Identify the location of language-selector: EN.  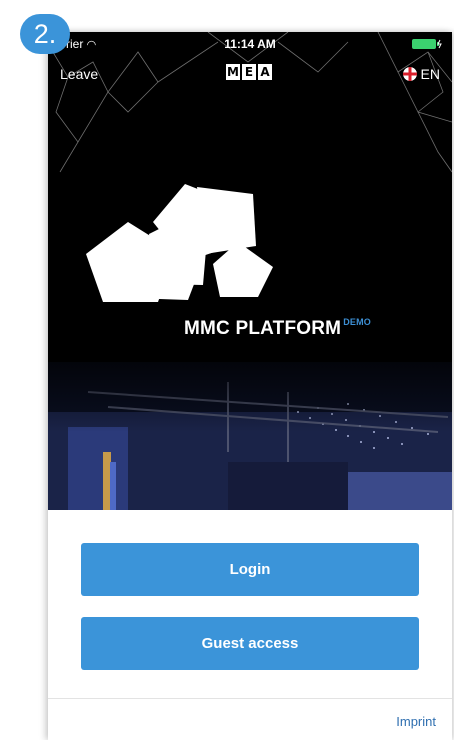
(421, 74).